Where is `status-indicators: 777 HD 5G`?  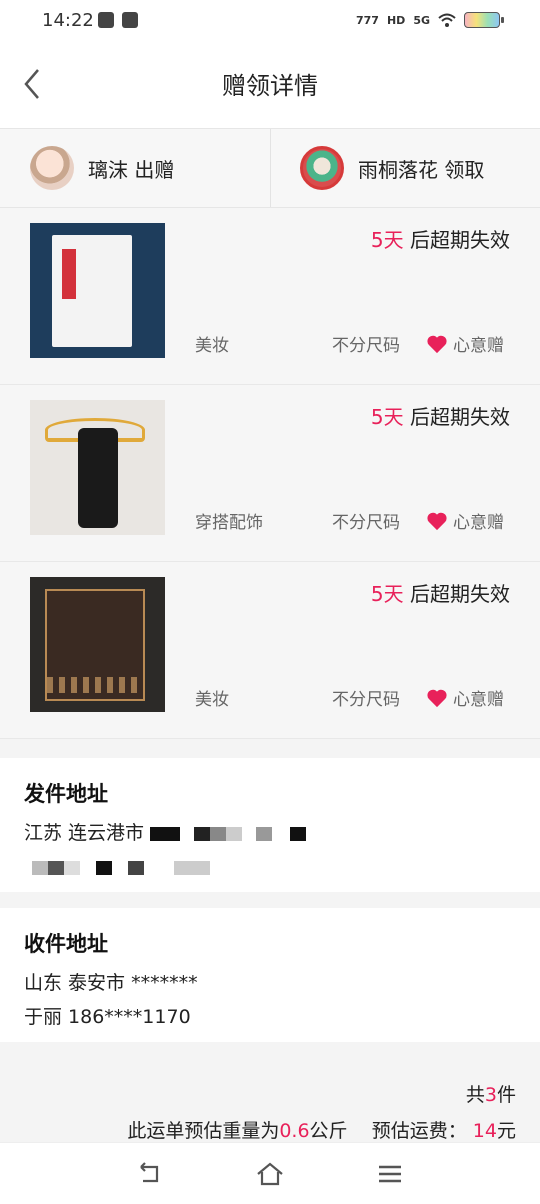 status-indicators: 777 HD 5G is located at coordinates (430, 20).